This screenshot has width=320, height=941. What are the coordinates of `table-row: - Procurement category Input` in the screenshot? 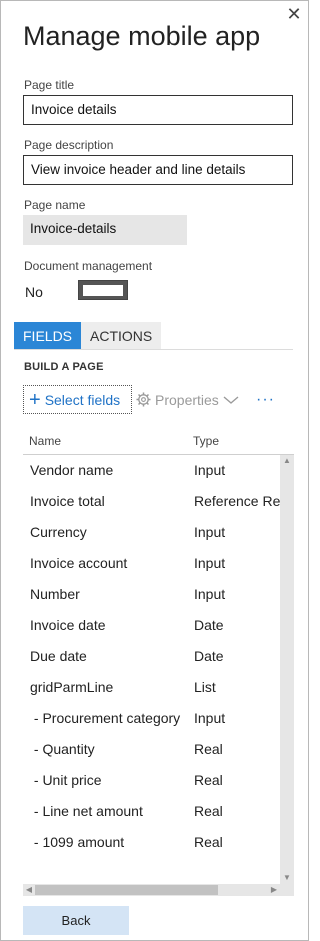 It's located at (151, 718).